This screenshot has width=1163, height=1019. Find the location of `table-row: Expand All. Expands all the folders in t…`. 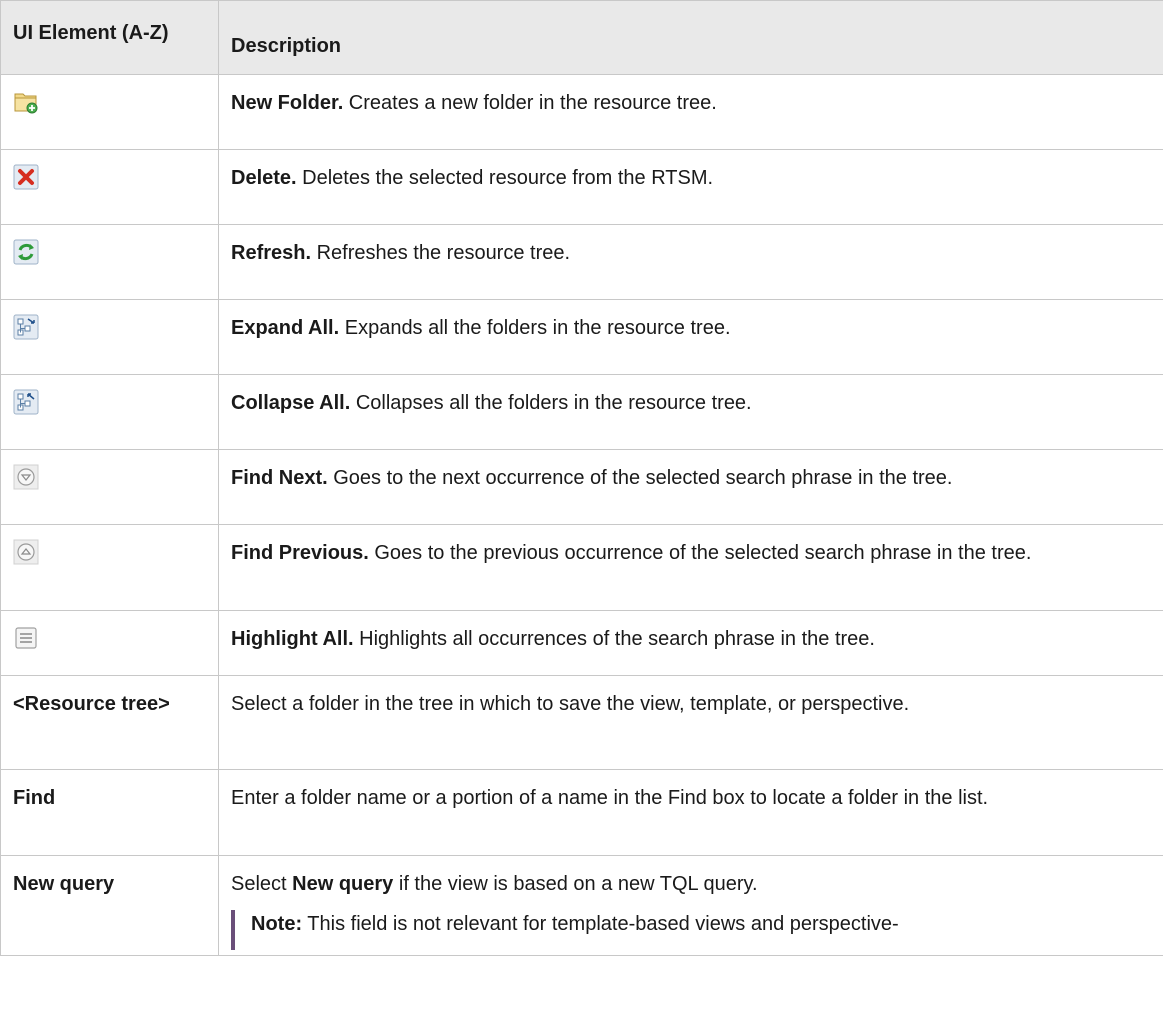

table-row: Expand All. Expands all the folders in t… is located at coordinates (581, 337).